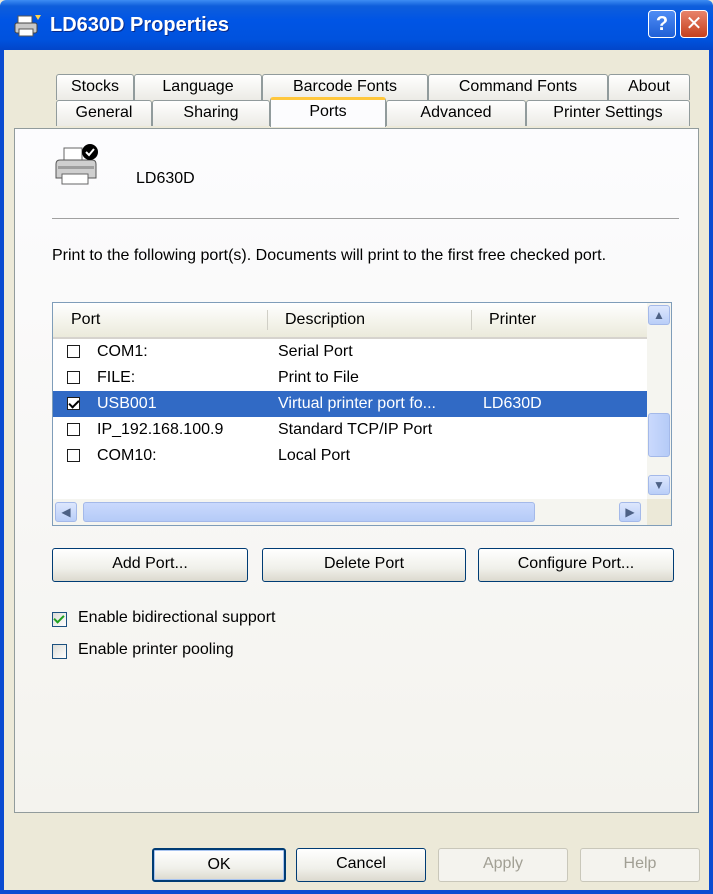  What do you see at coordinates (325, 320) in the screenshot?
I see `column-header-description: Description` at bounding box center [325, 320].